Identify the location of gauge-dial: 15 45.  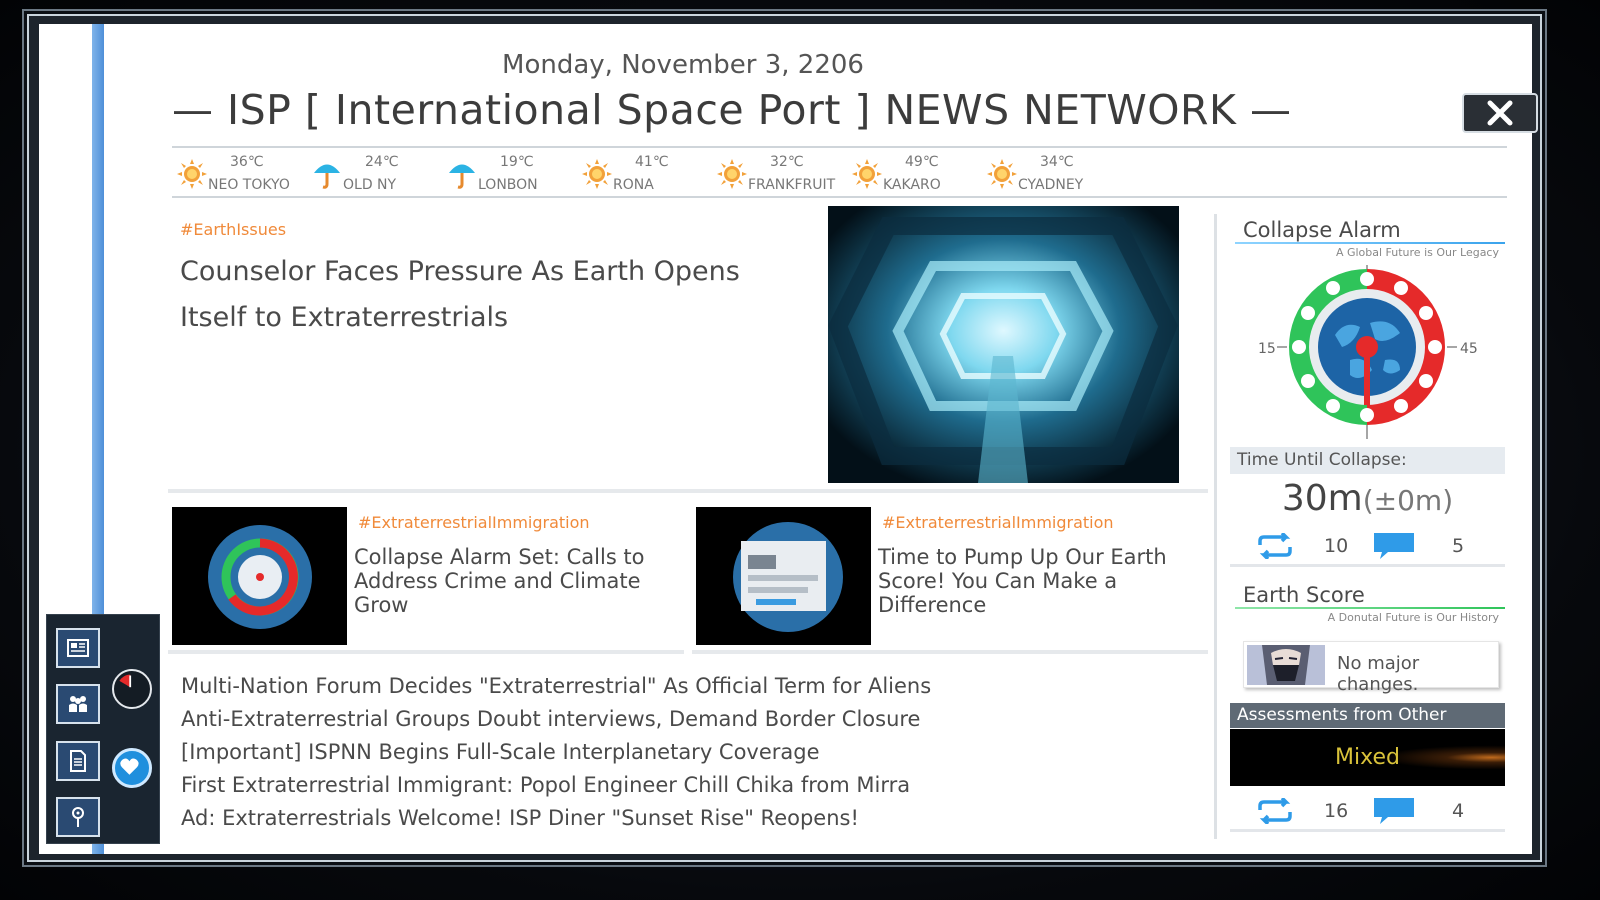
(1368, 352).